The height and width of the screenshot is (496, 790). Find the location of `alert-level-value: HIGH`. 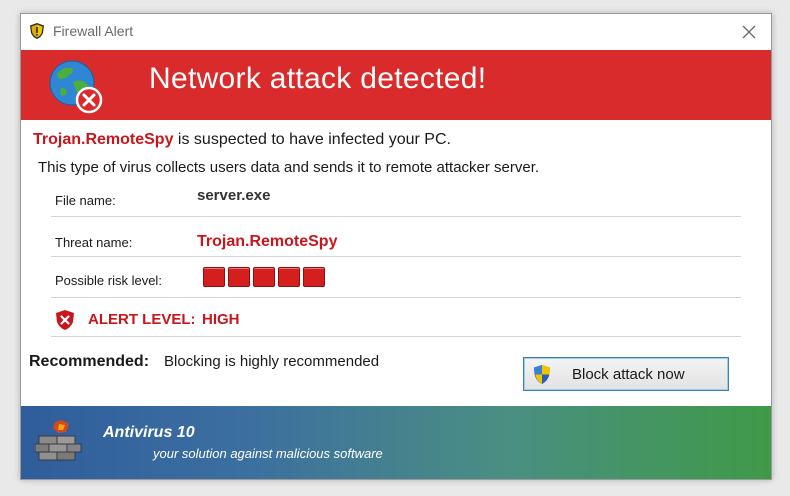

alert-level-value: HIGH is located at coordinates (221, 319).